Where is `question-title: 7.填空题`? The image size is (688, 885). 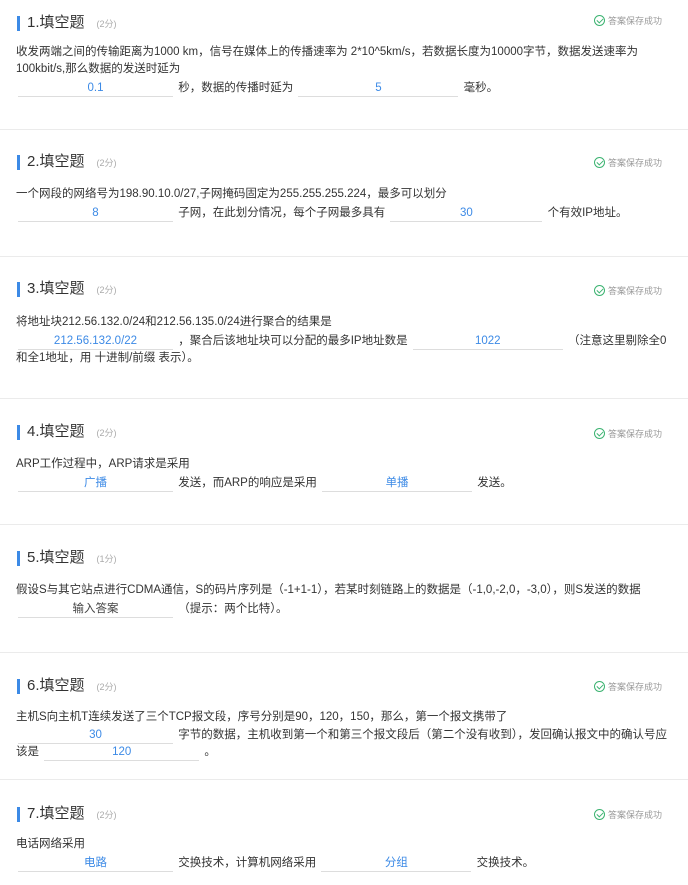
question-title: 7.填空题 is located at coordinates (56, 813).